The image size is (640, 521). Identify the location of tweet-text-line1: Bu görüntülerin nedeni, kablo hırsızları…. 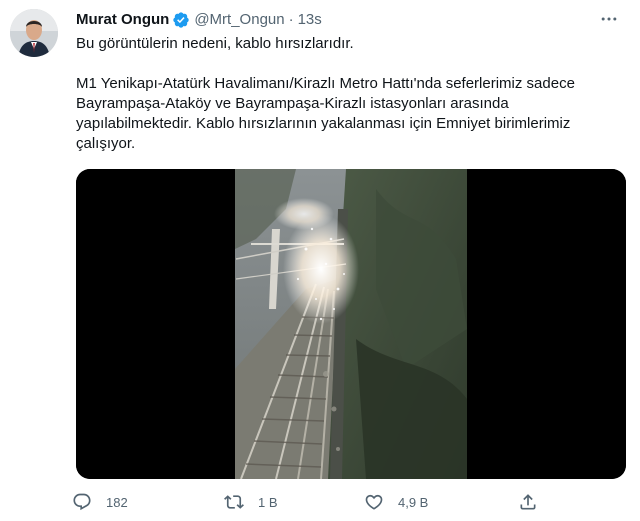
(215, 43).